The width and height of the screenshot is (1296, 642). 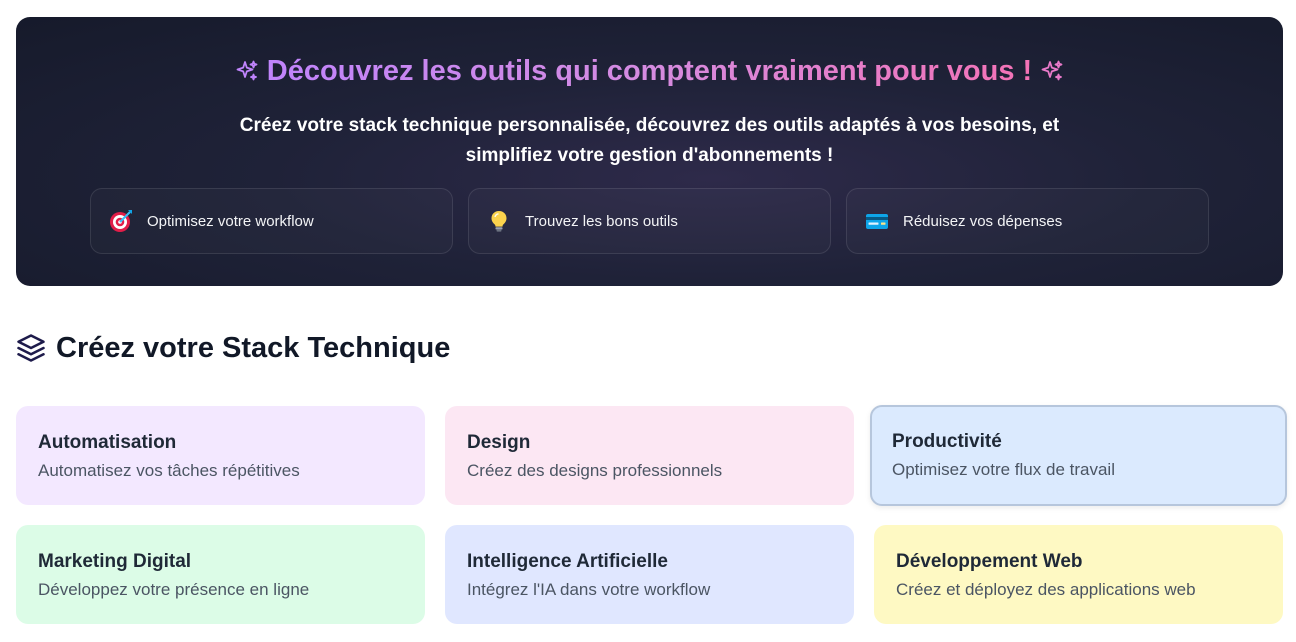 What do you see at coordinates (107, 442) in the screenshot?
I see `category-title: Automatisation` at bounding box center [107, 442].